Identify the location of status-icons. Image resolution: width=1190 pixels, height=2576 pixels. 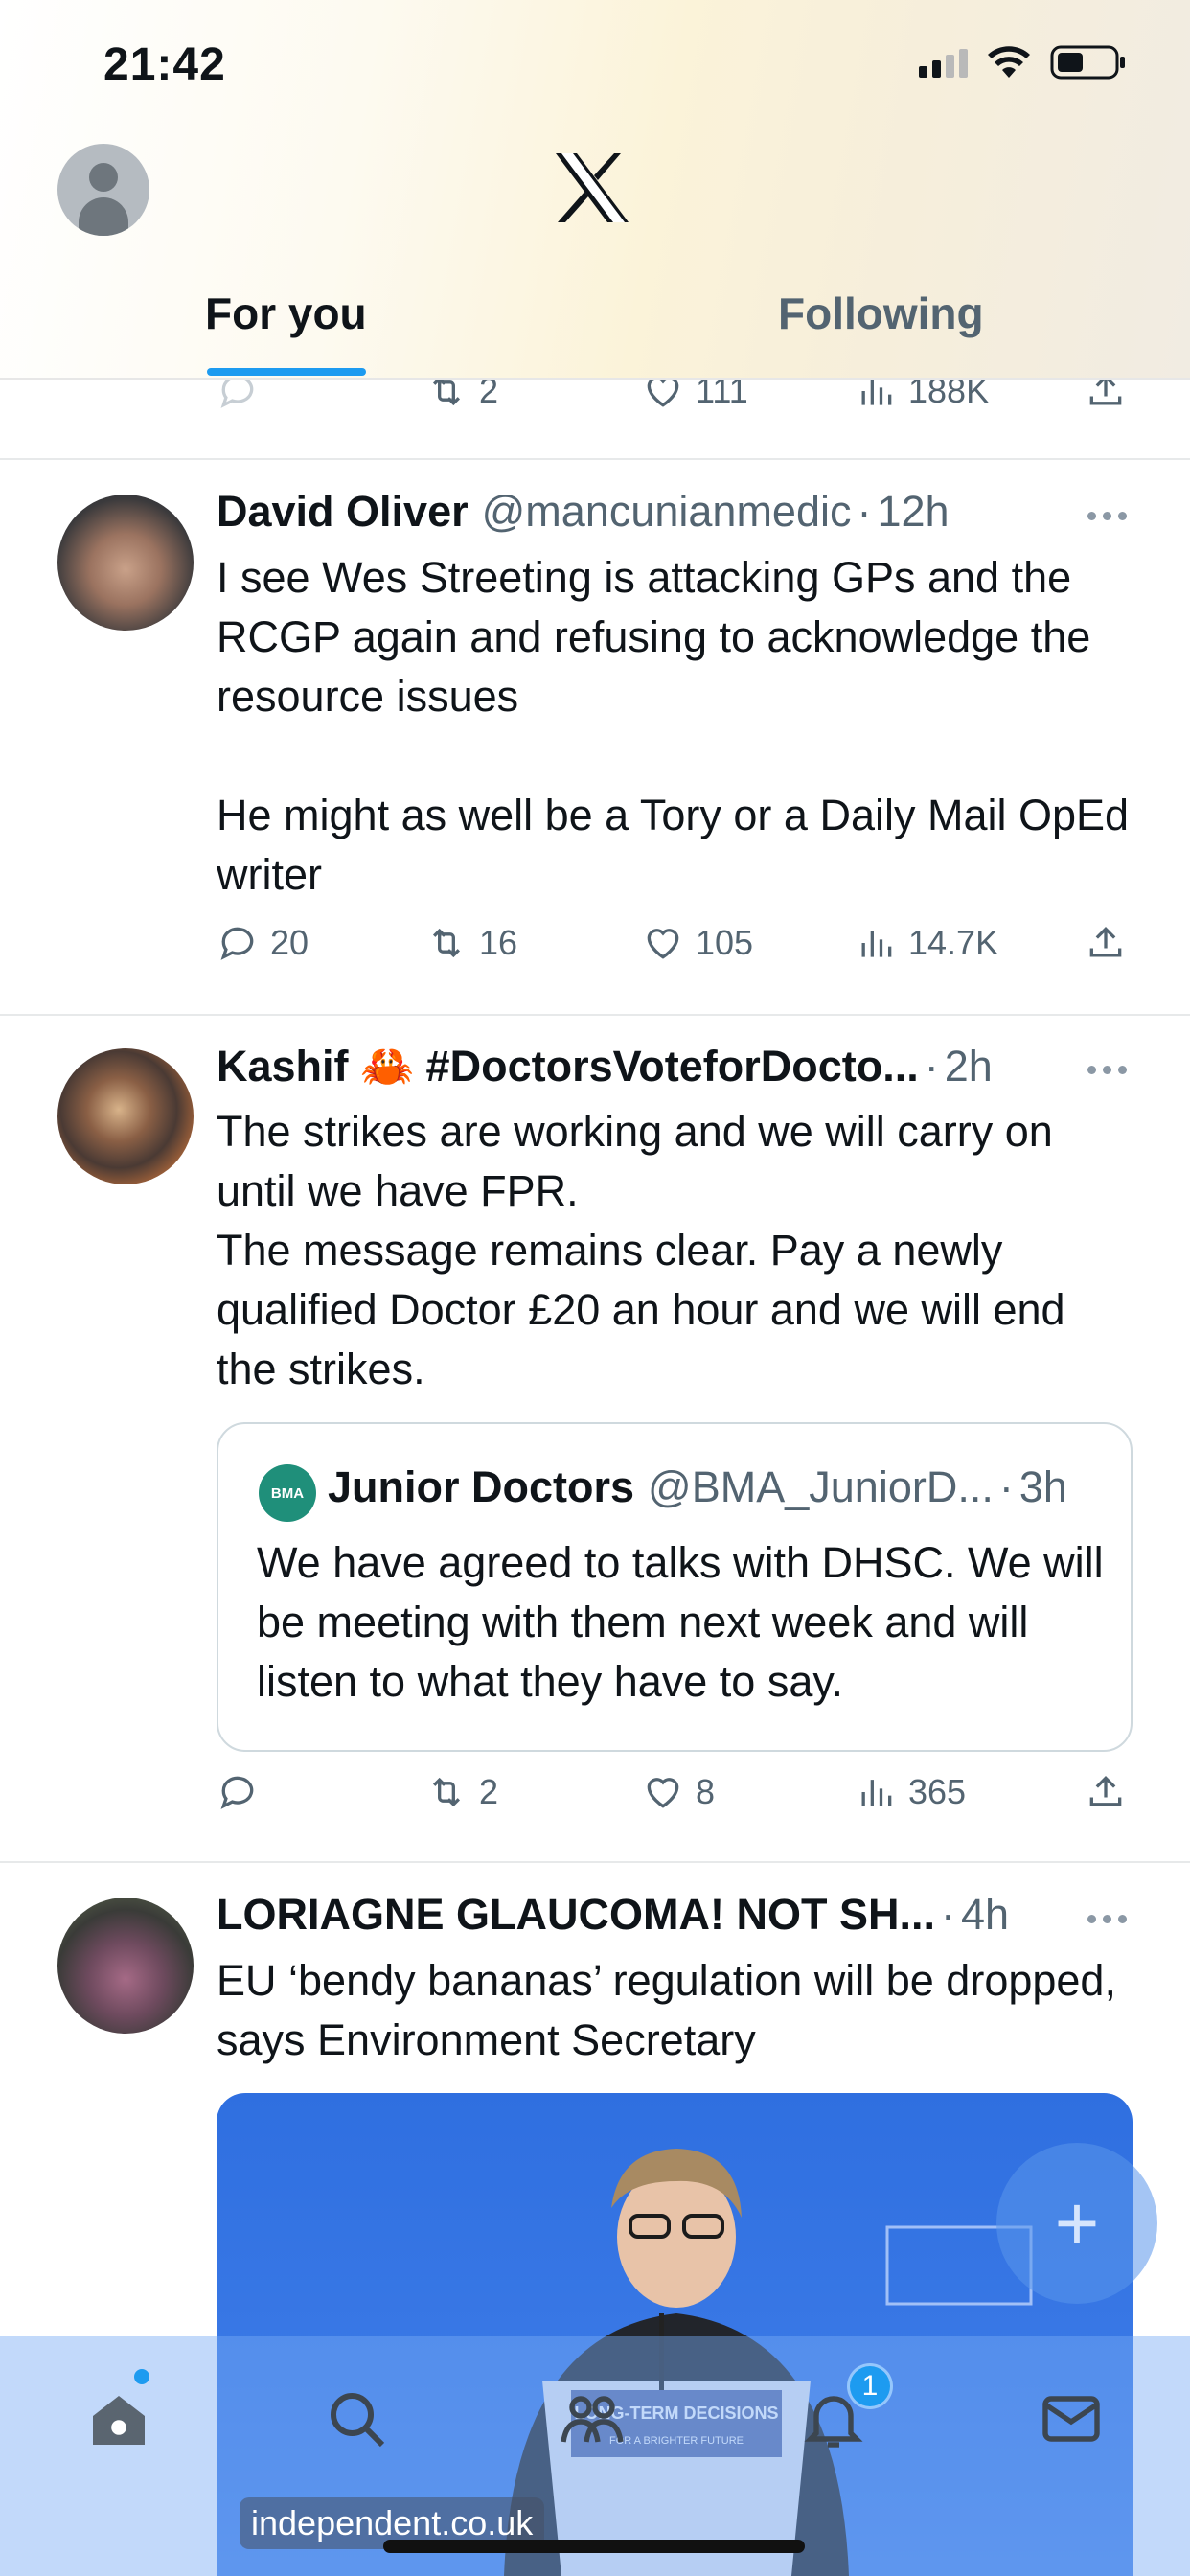
(1023, 62).